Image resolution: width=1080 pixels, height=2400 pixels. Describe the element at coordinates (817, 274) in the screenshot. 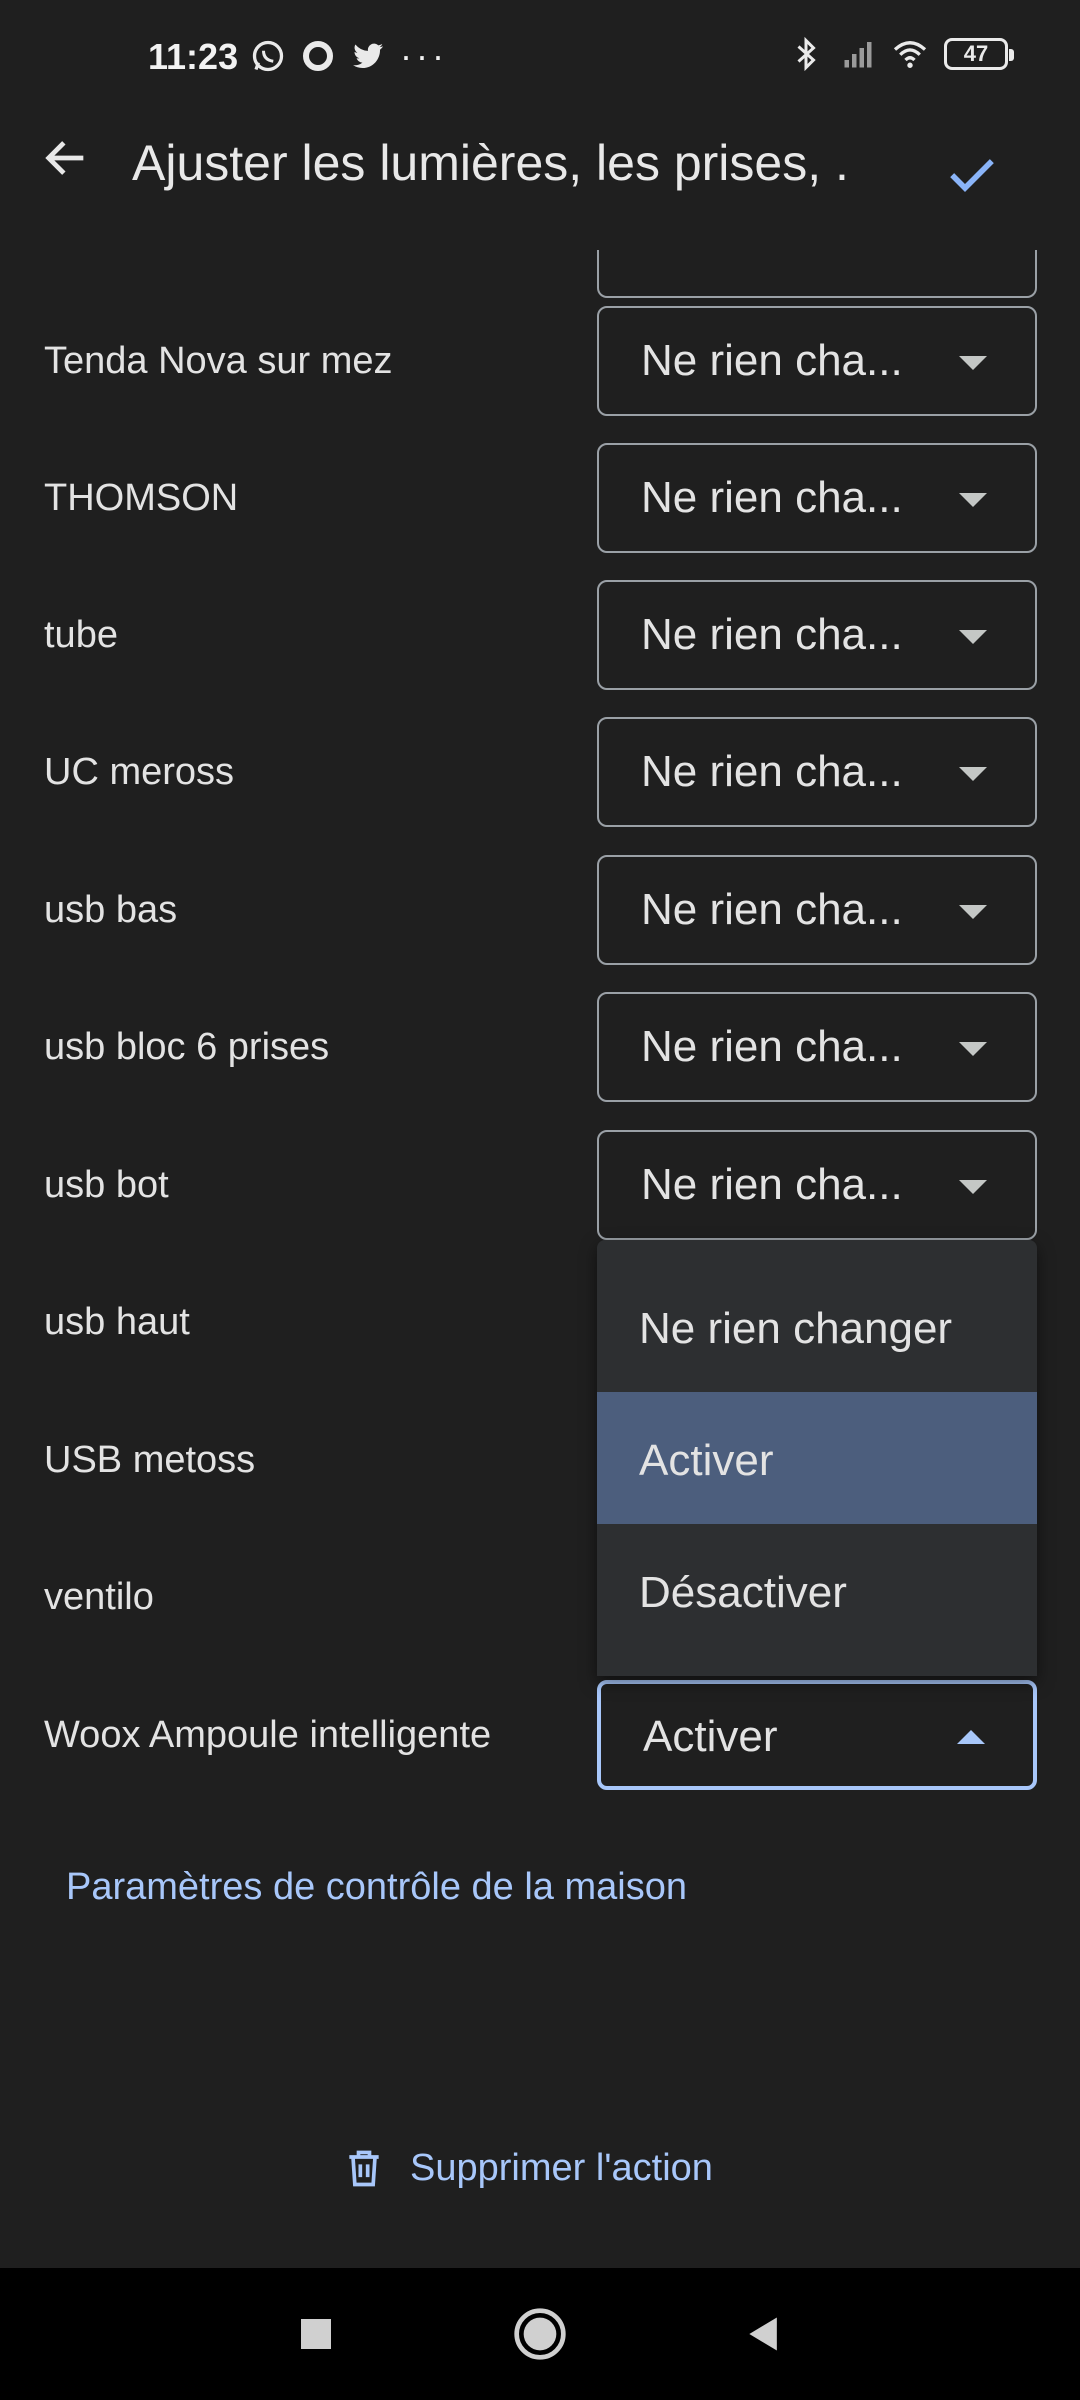

I see `previous-select-partial` at that location.